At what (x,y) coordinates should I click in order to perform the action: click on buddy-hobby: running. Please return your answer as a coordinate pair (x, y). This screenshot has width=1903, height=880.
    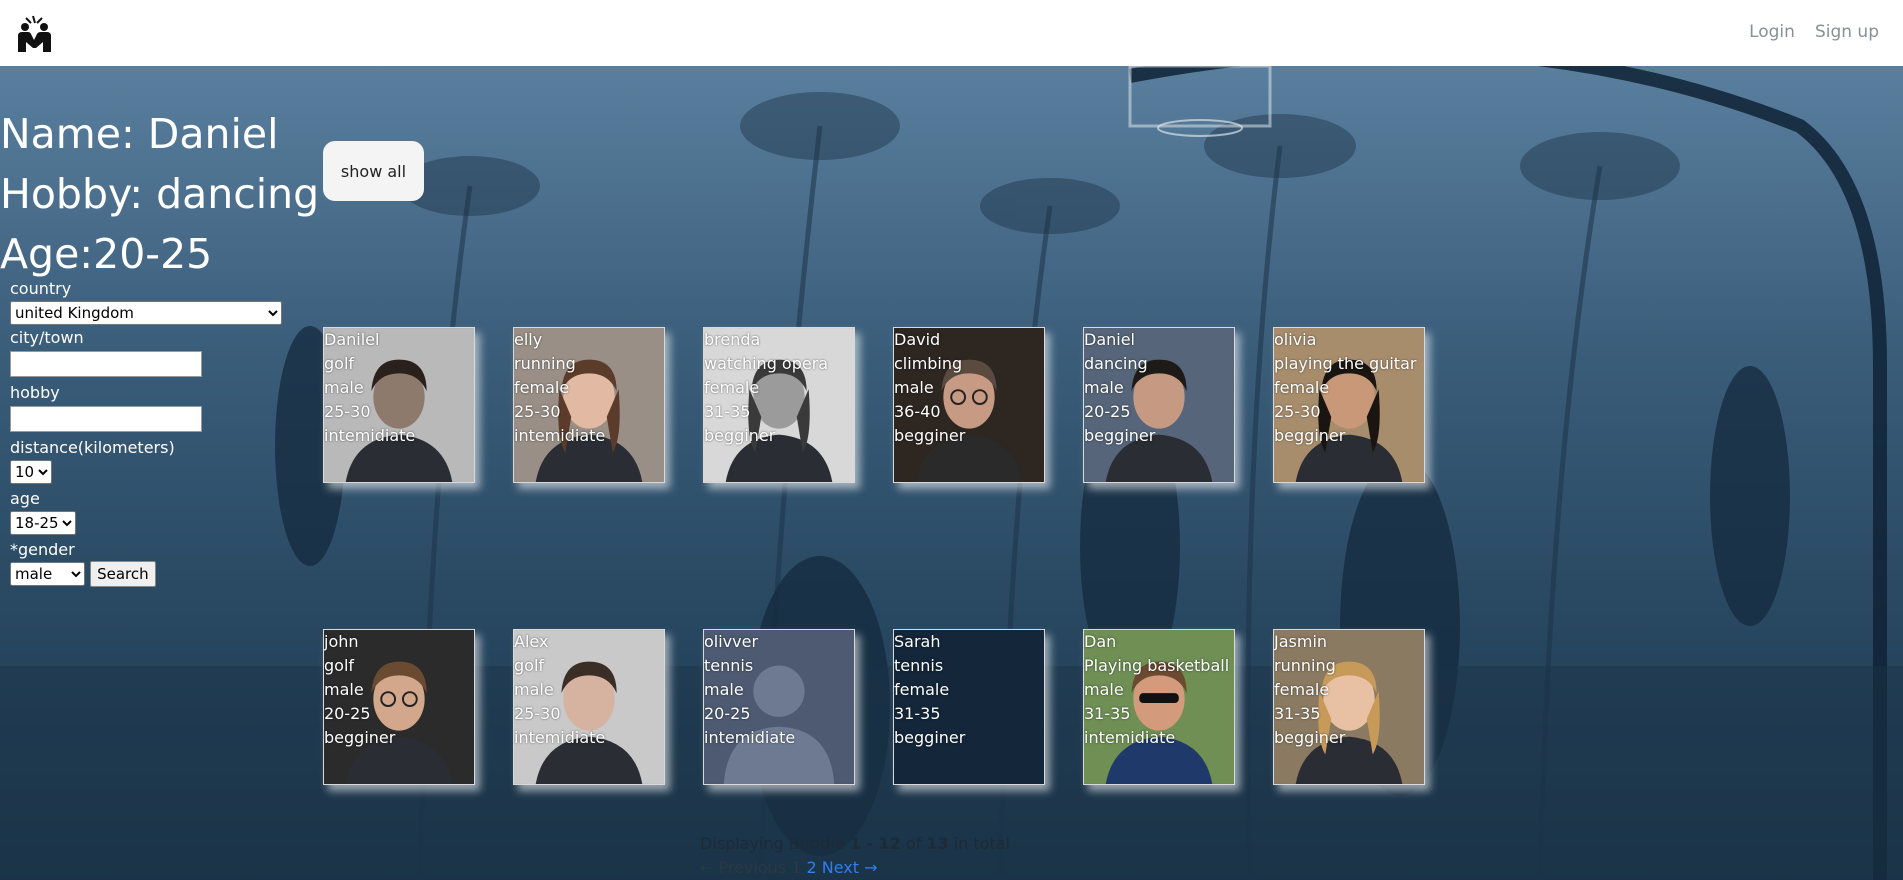
    Looking at the image, I should click on (545, 363).